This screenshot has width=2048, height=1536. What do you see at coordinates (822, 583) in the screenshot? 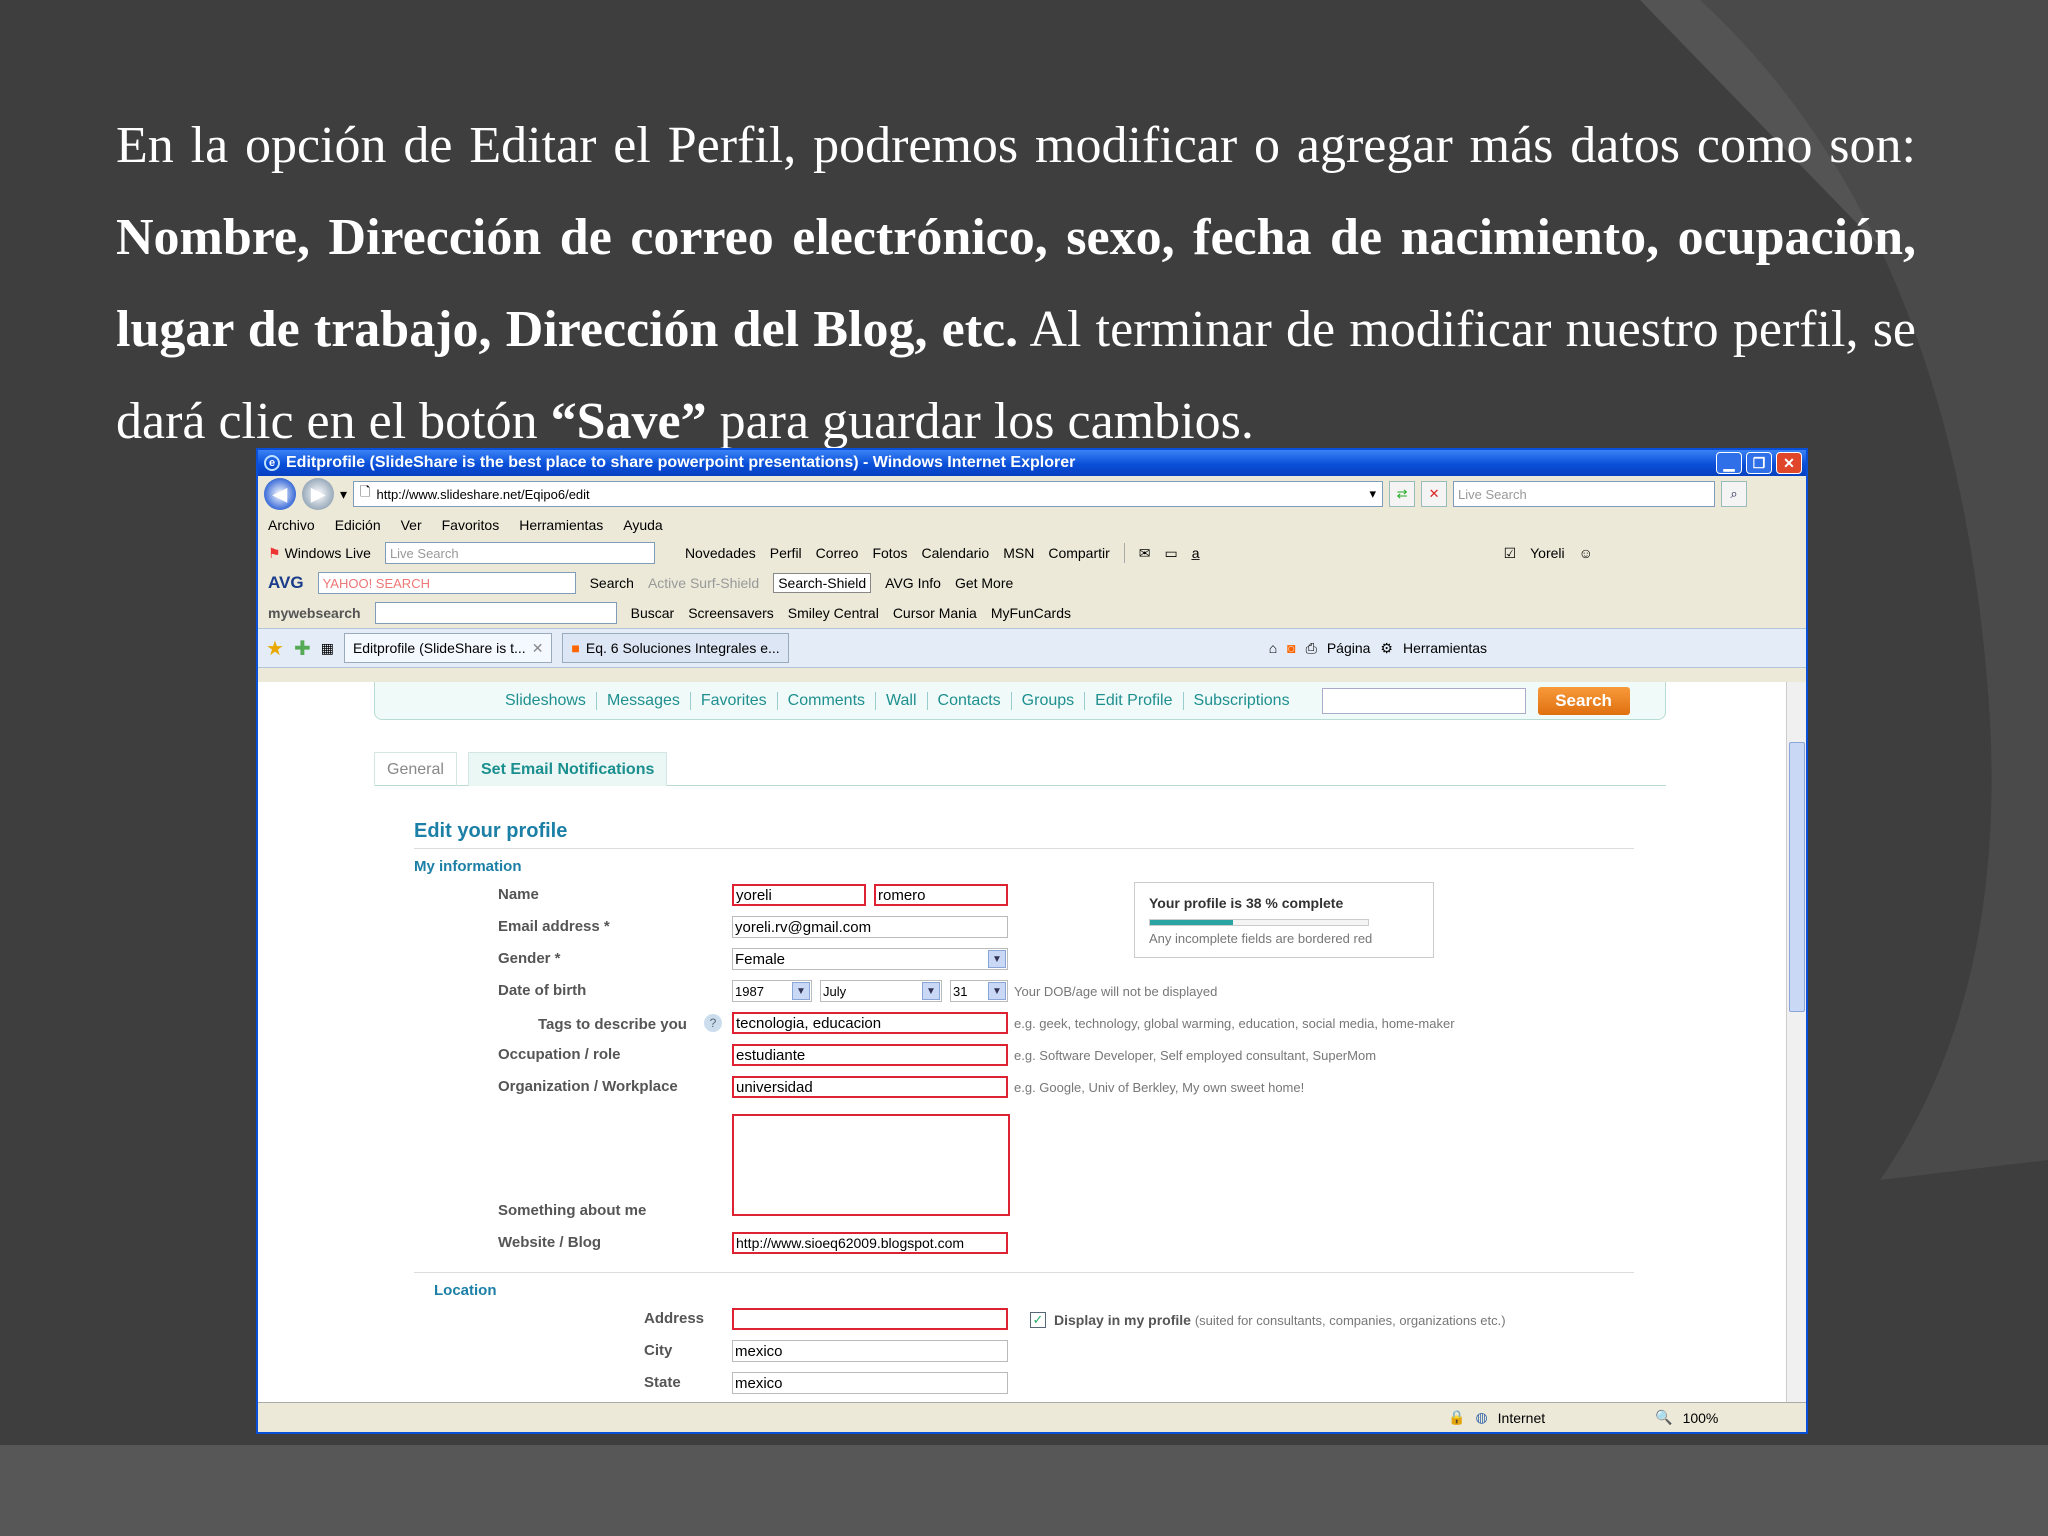
I see `search-shield-button: Search-Shield` at bounding box center [822, 583].